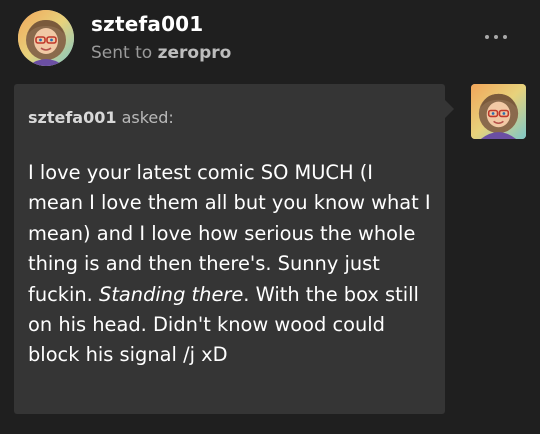  Describe the element at coordinates (449, 109) in the screenshot. I see `ask-card-tail` at that location.